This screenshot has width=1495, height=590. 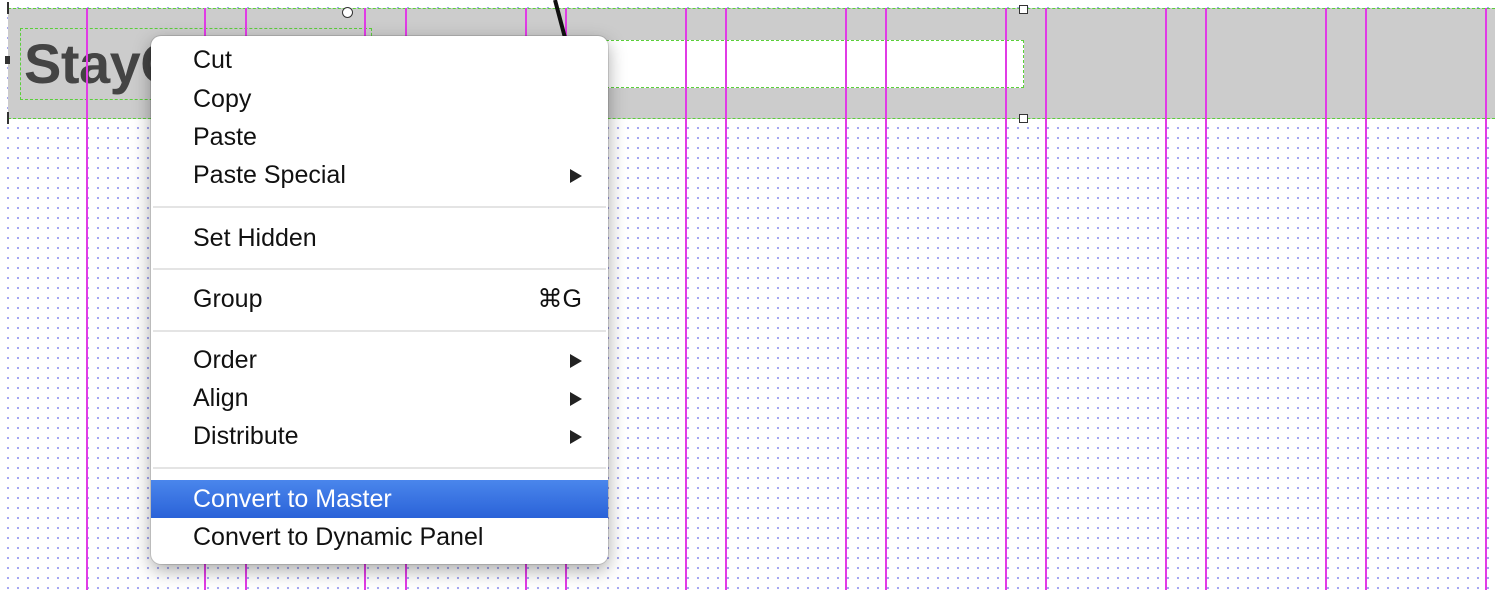 What do you see at coordinates (225, 360) in the screenshot?
I see `menu-item-label: Order` at bounding box center [225, 360].